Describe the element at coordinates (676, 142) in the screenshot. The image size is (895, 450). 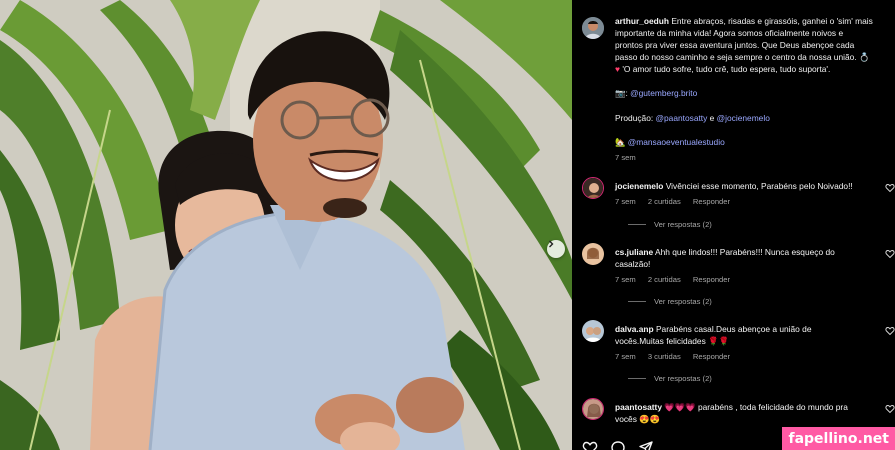
I see `mention-venue: @mansaoeventualestudio` at that location.